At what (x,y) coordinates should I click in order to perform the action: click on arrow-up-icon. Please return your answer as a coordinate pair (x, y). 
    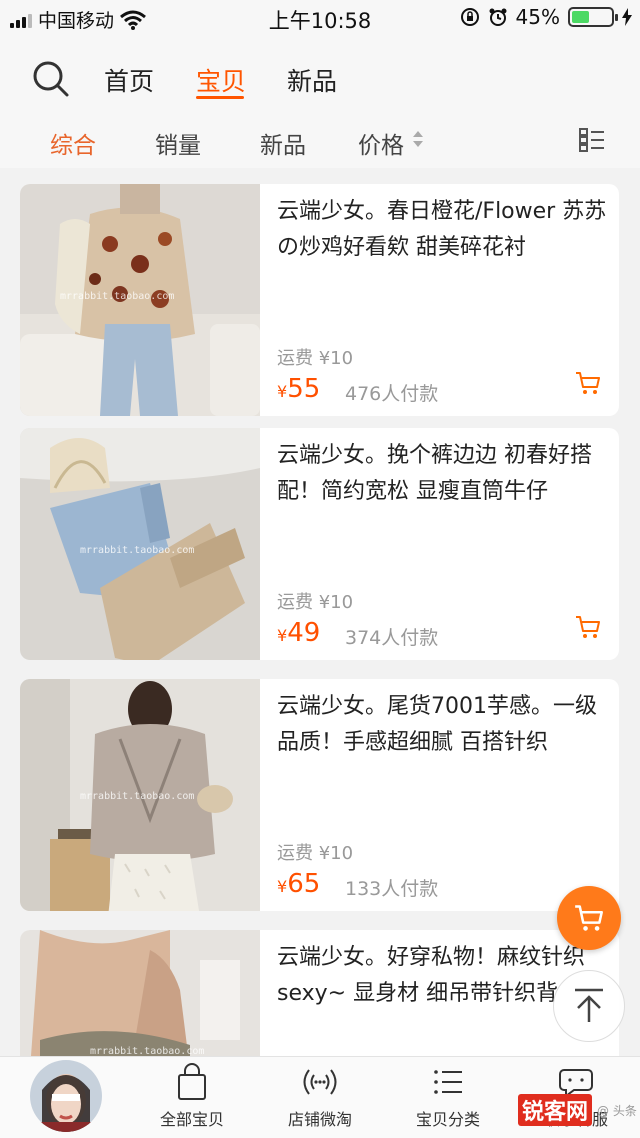
    Looking at the image, I should click on (589, 1005).